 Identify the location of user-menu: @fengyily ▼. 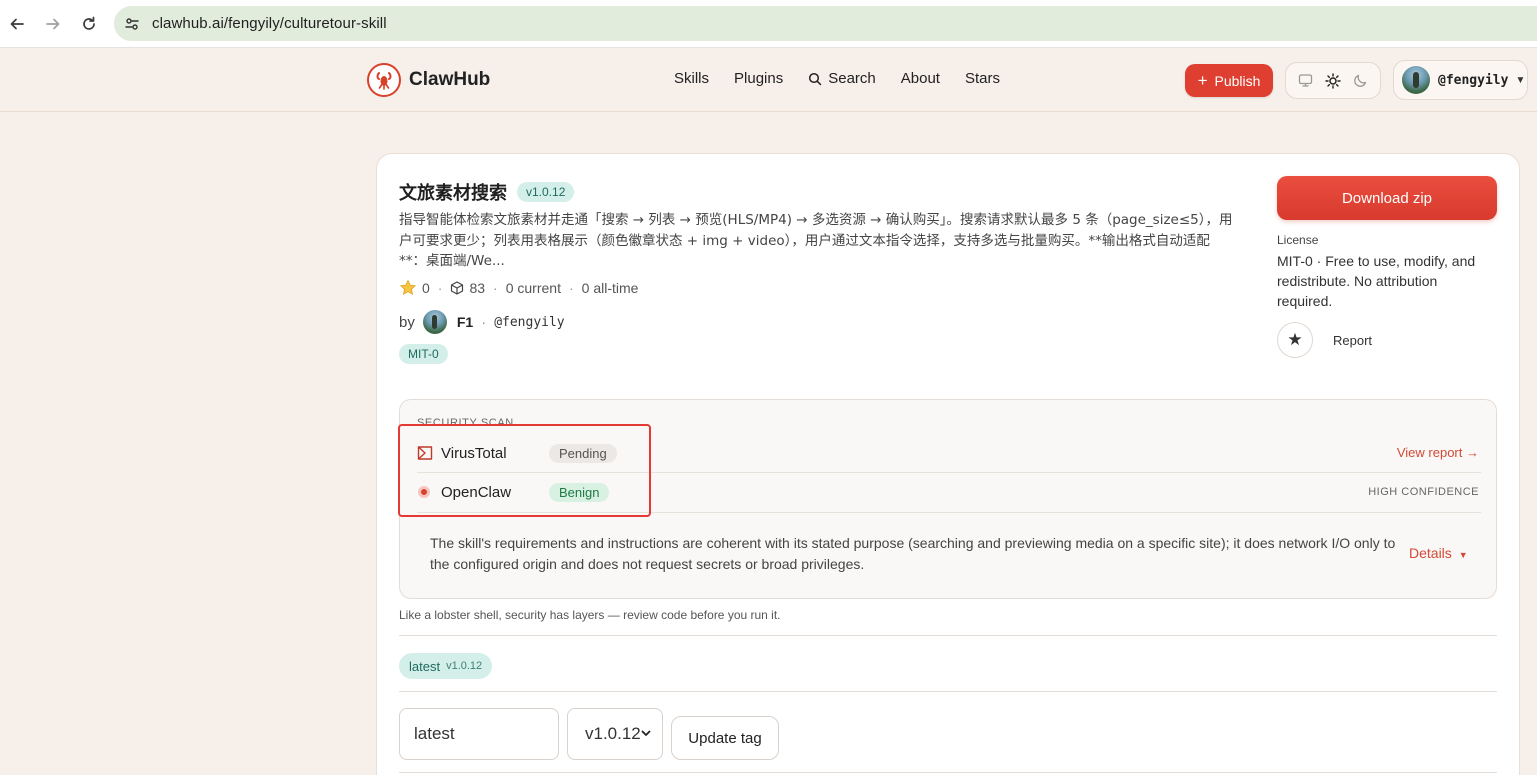
(1460, 80).